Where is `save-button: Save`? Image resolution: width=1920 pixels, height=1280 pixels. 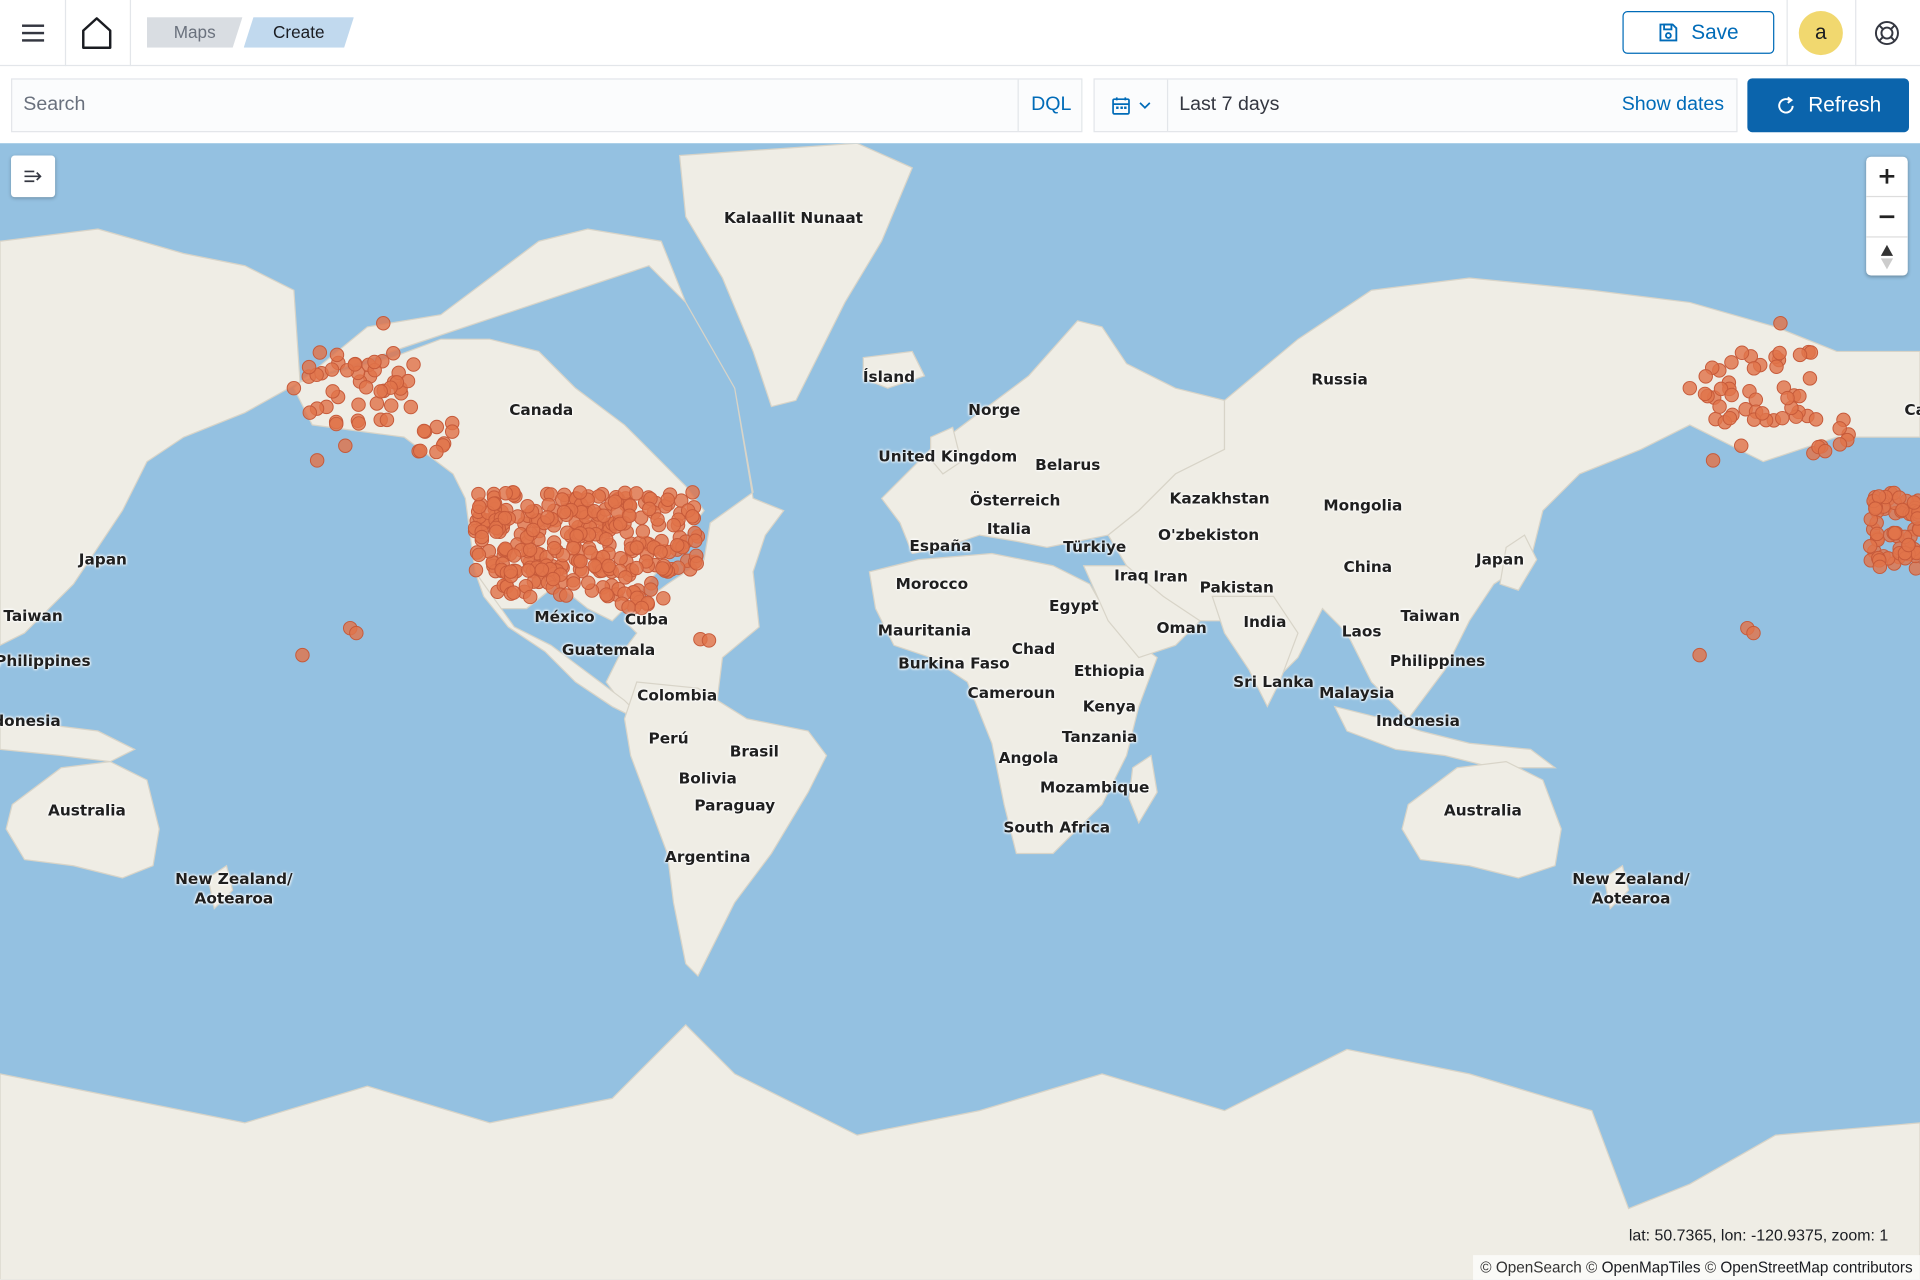
save-button: Save is located at coordinates (1698, 32).